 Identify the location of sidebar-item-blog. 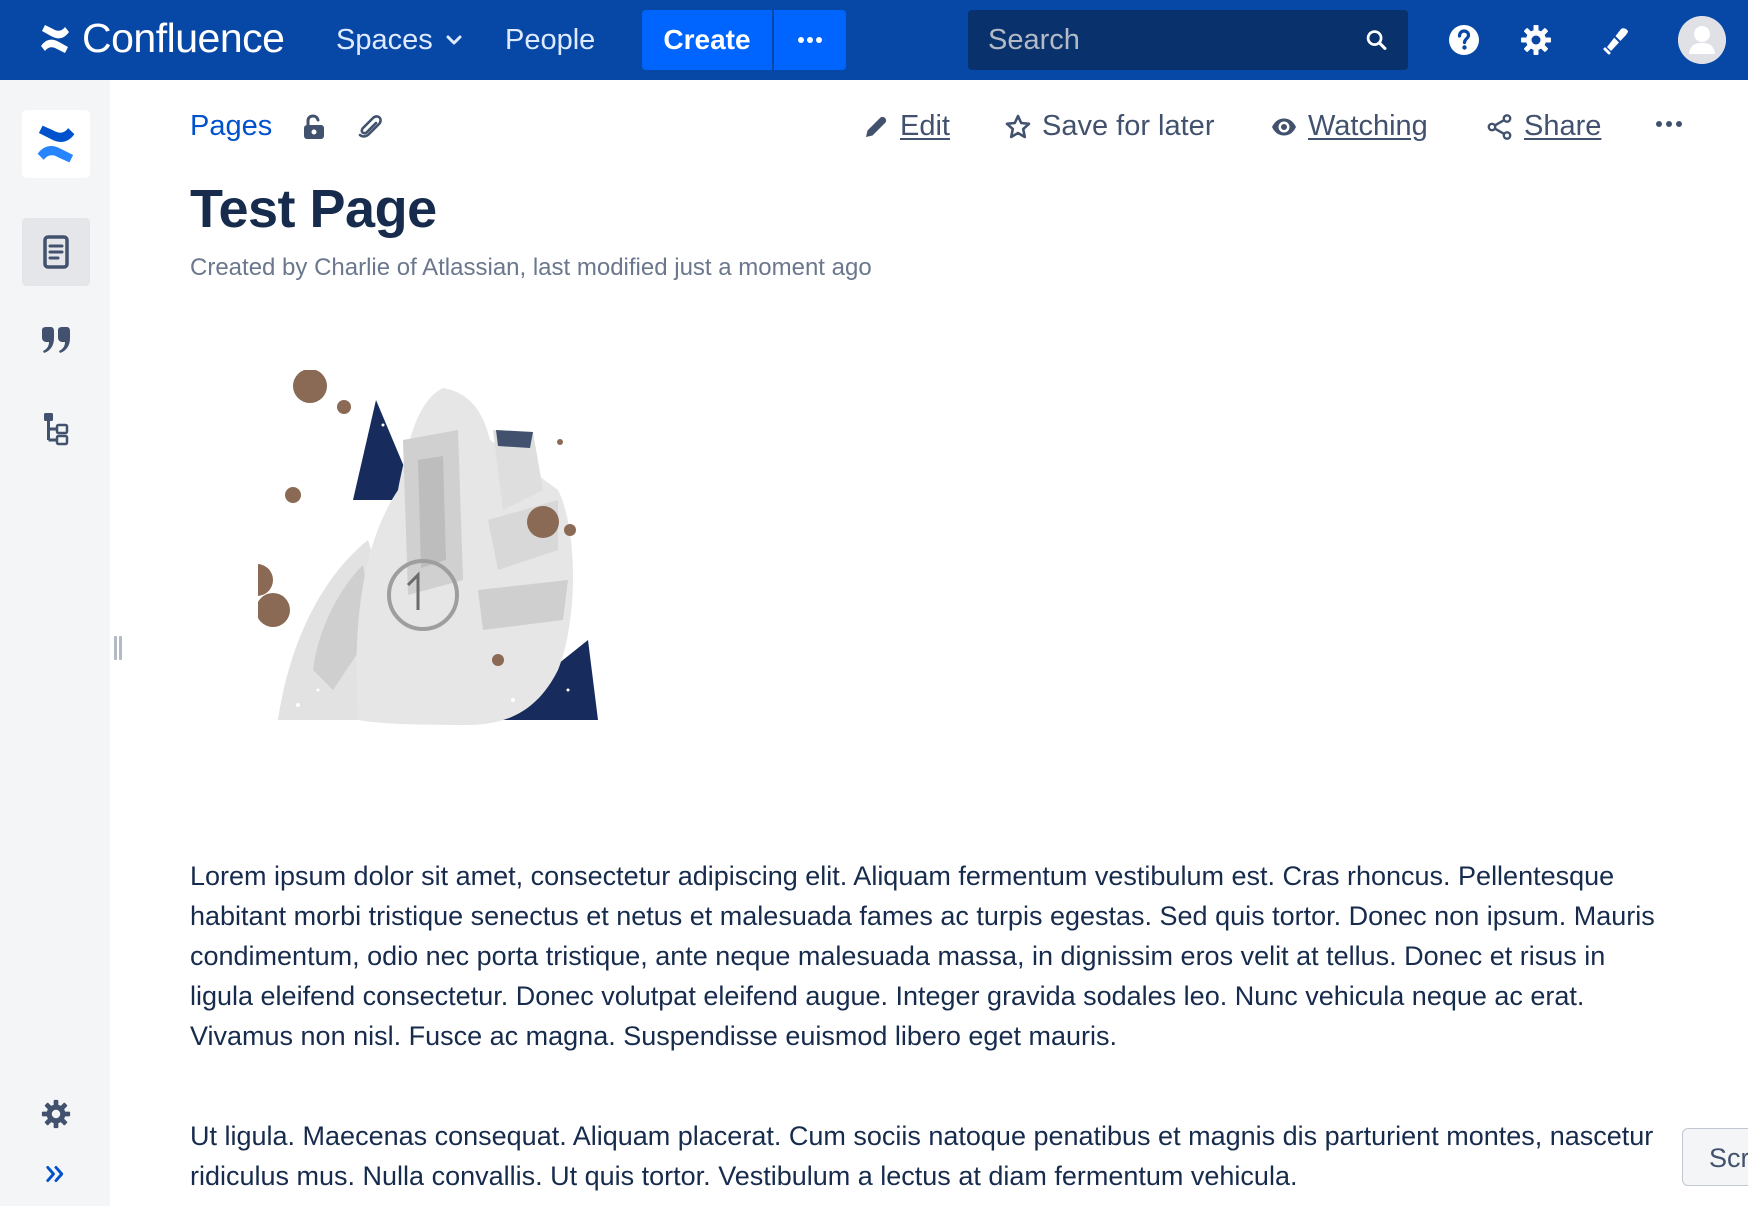
(56, 340).